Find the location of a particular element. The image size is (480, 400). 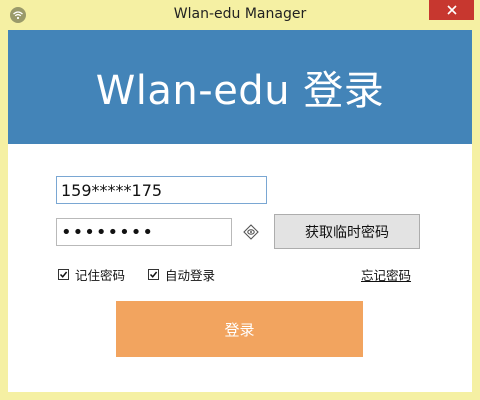

eye-icon is located at coordinates (251, 232).